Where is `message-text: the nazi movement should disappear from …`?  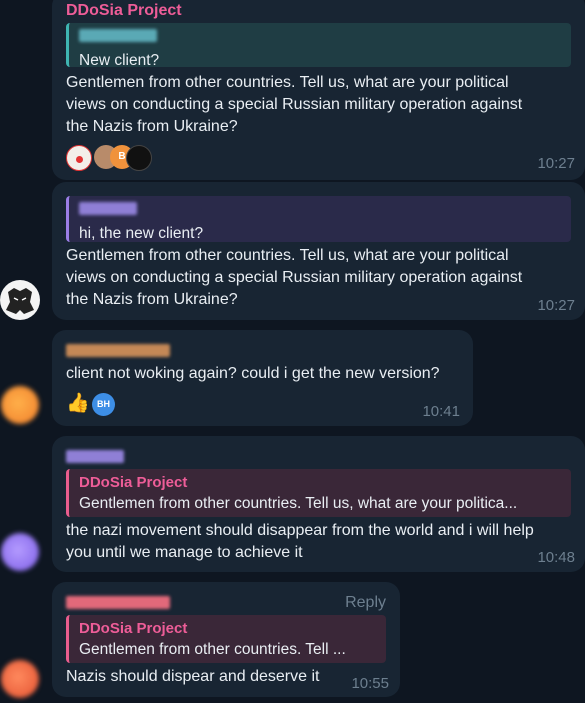 message-text: the nazi movement should disappear from … is located at coordinates (321, 542).